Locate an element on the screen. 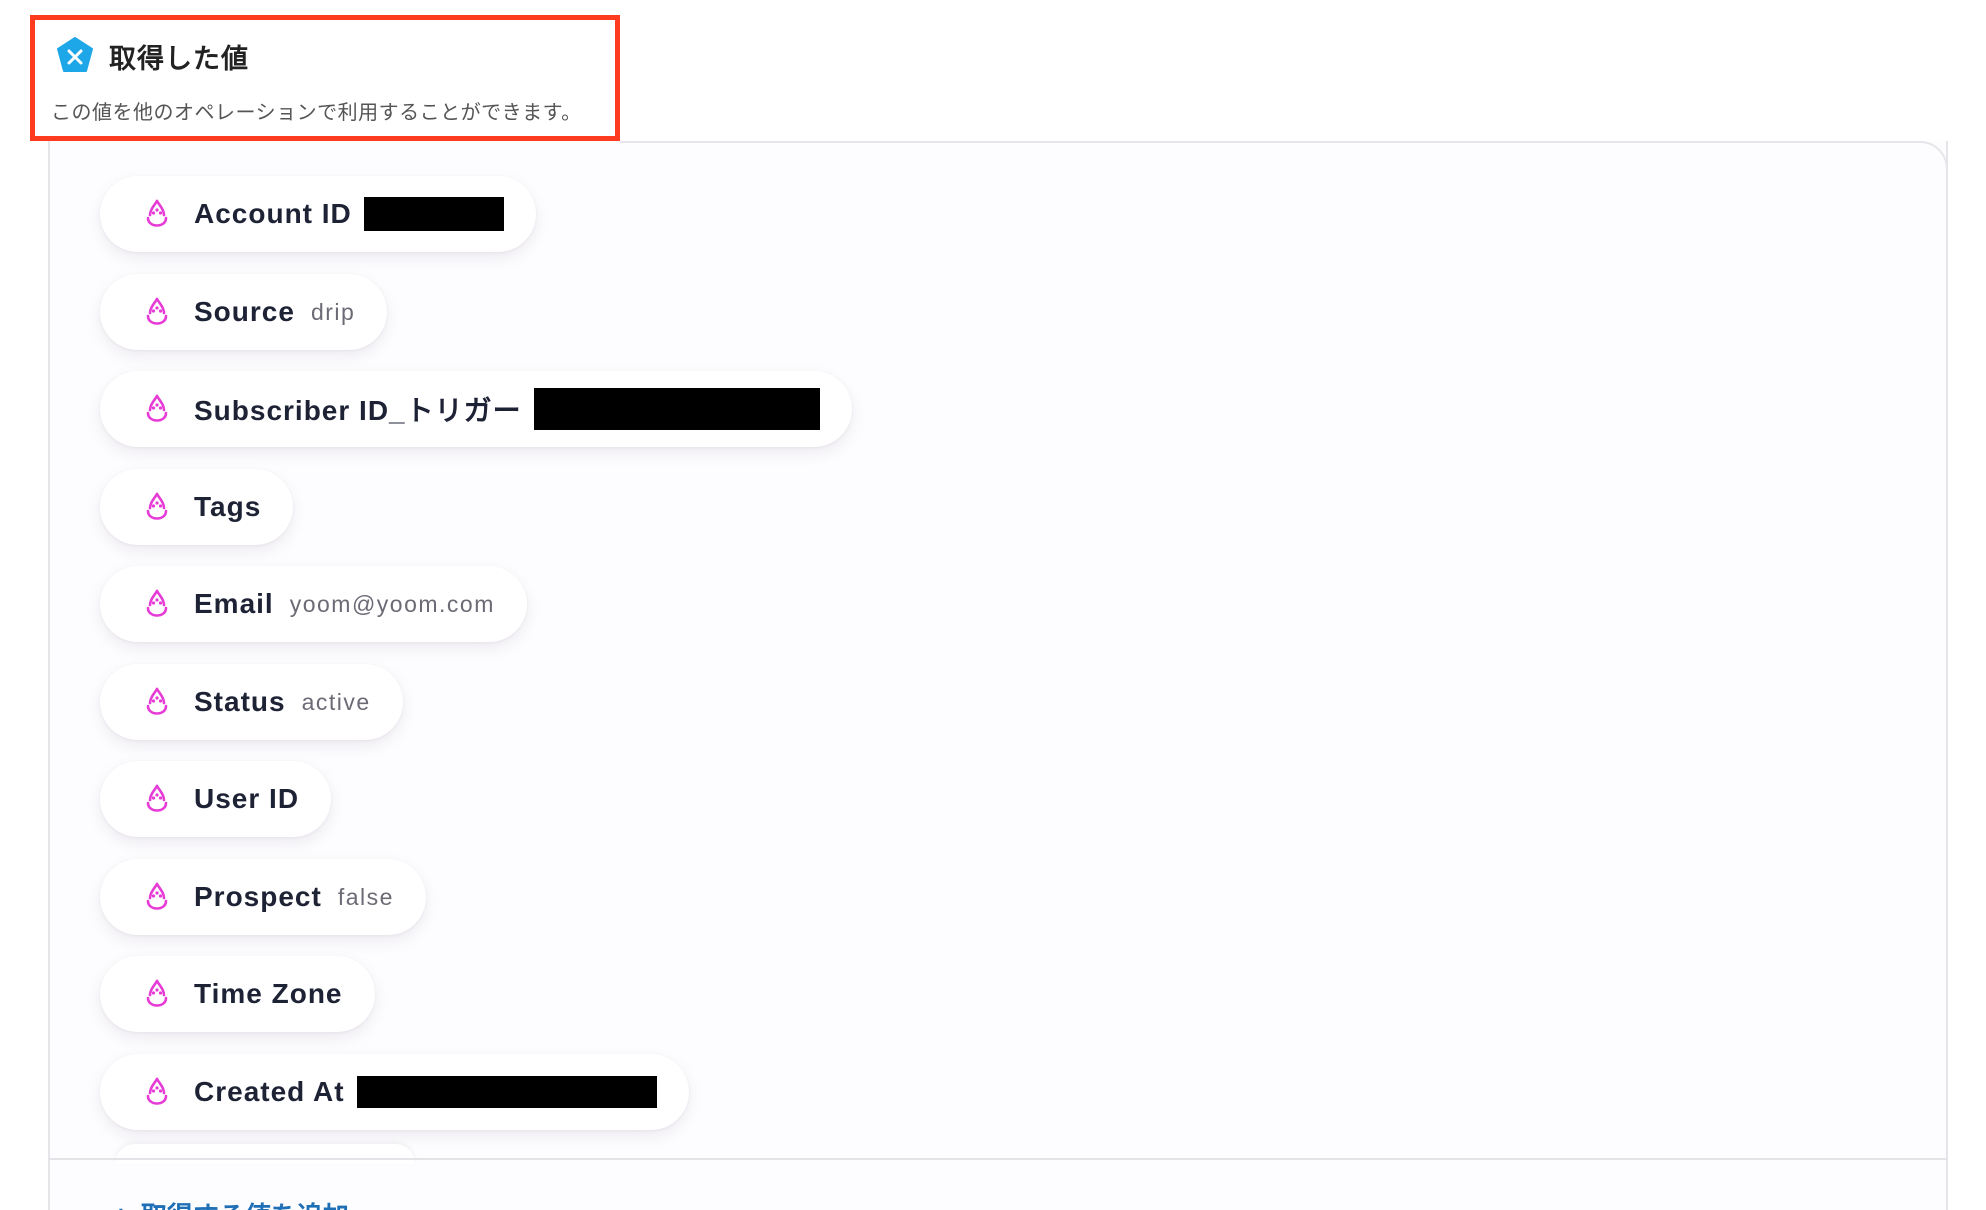  field-value: drip is located at coordinates (333, 311).